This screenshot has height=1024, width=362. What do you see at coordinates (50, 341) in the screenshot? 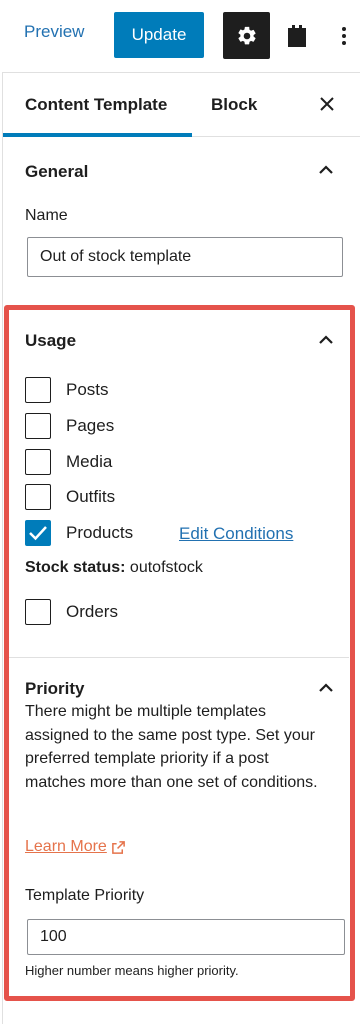
I see `usage-panel-title: Usage` at bounding box center [50, 341].